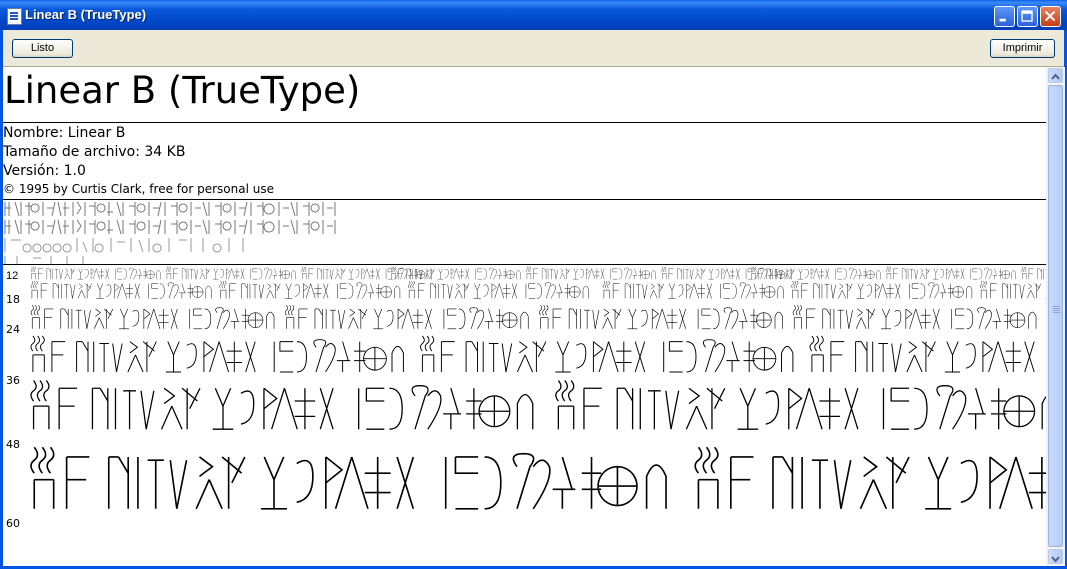  I want to click on font-file-icon, so click(14, 16).